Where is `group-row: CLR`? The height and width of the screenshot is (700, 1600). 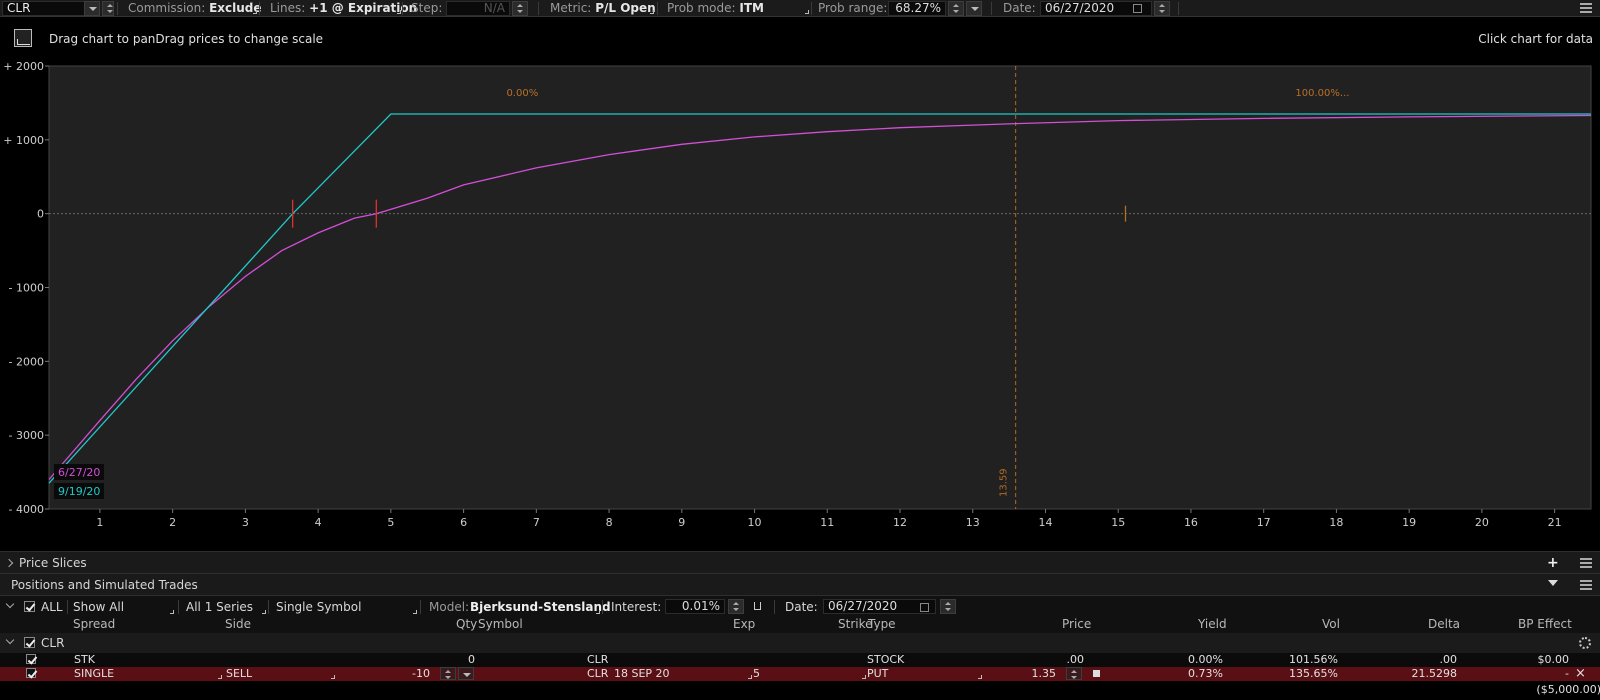 group-row: CLR is located at coordinates (800, 643).